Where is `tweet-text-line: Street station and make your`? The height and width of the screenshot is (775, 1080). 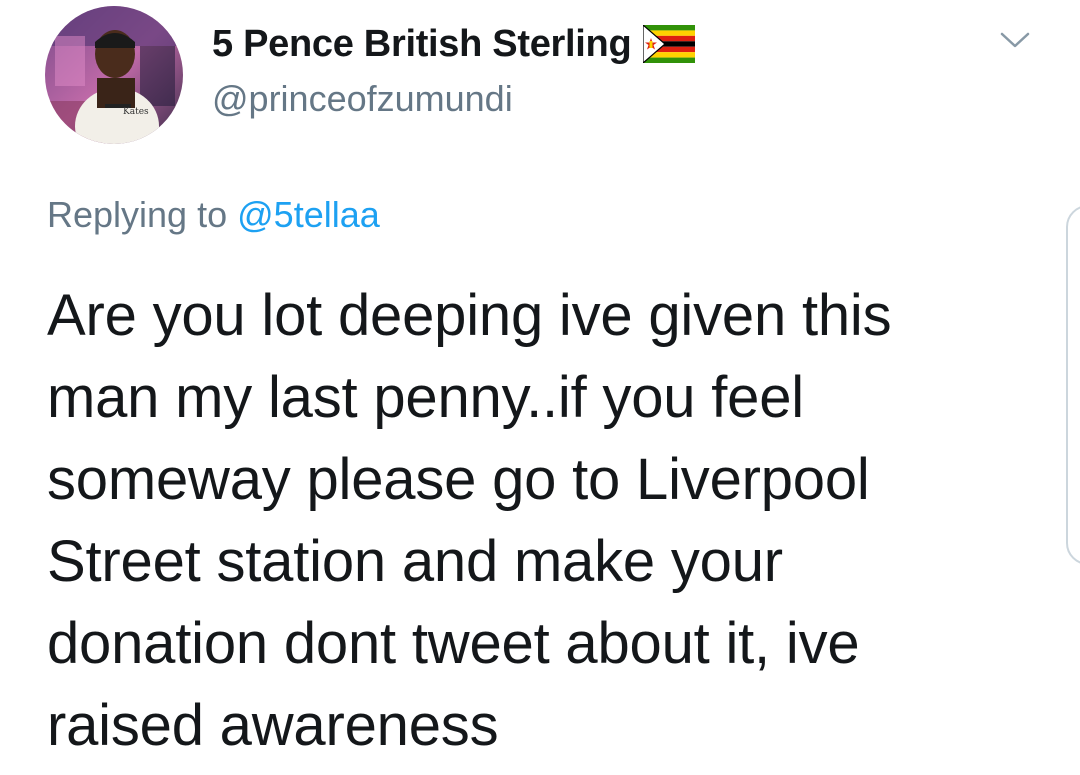
tweet-text-line: Street station and make your is located at coordinates (415, 561).